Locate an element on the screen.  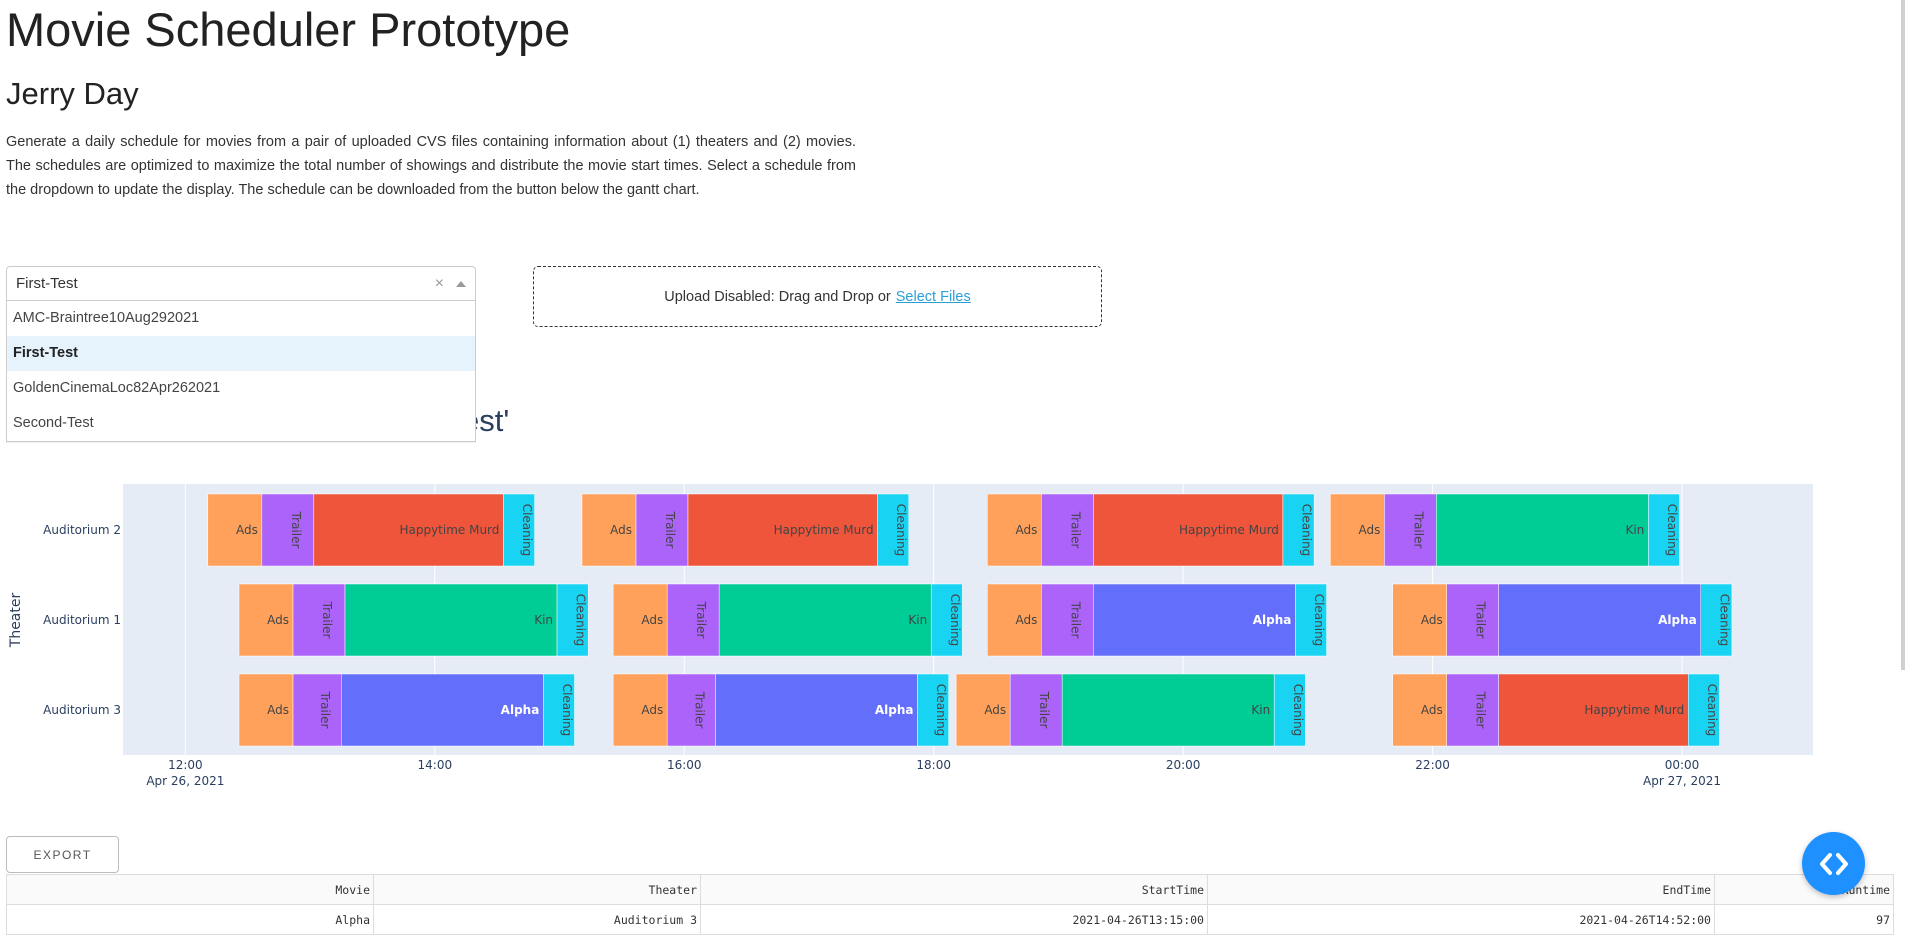
dropdown-value: First-Test is located at coordinates (225, 283).